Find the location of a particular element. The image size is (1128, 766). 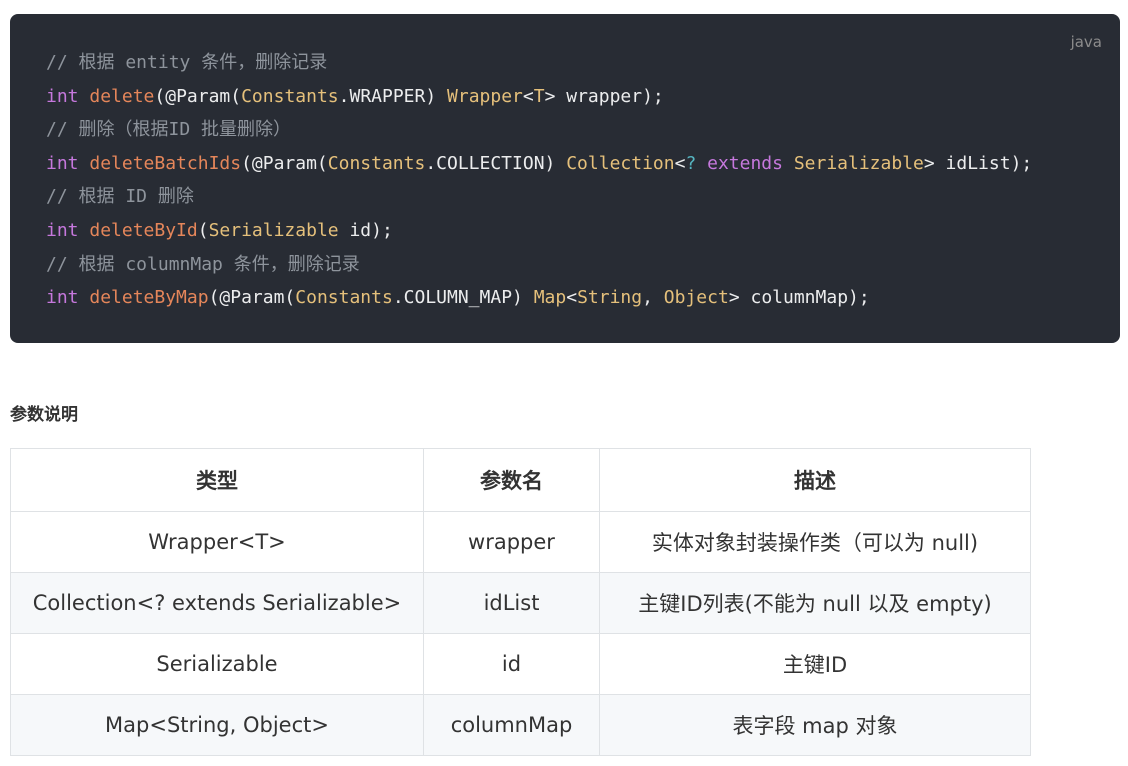

language-label: java is located at coordinates (1086, 42).